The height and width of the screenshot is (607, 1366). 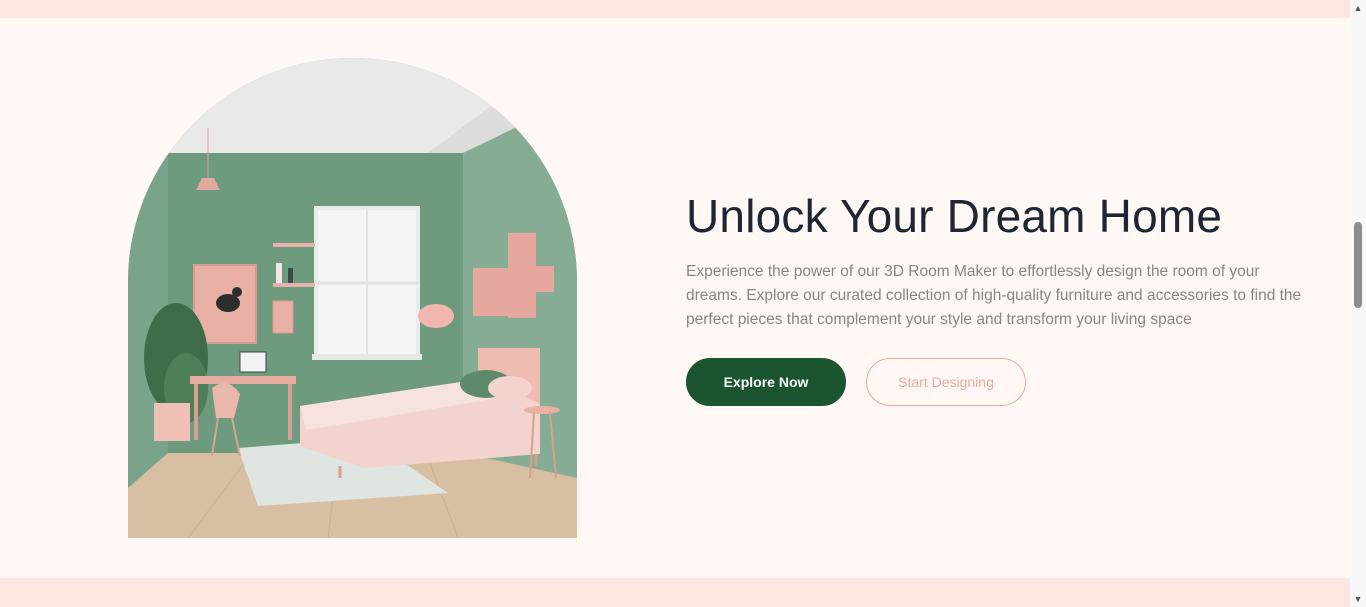 What do you see at coordinates (766, 382) in the screenshot?
I see `explore-now-button: Explore Now` at bounding box center [766, 382].